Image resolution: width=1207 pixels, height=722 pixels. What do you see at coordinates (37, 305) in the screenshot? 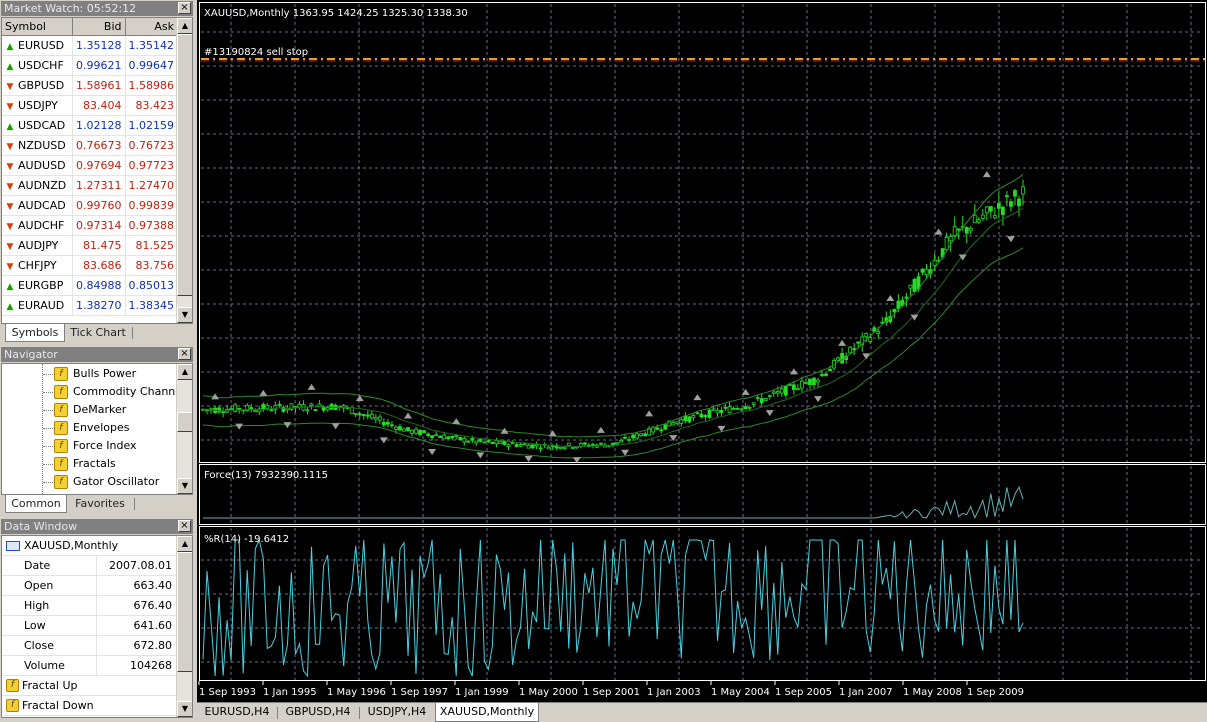
I see `symbol-cell: ▲ EURAUD` at bounding box center [37, 305].